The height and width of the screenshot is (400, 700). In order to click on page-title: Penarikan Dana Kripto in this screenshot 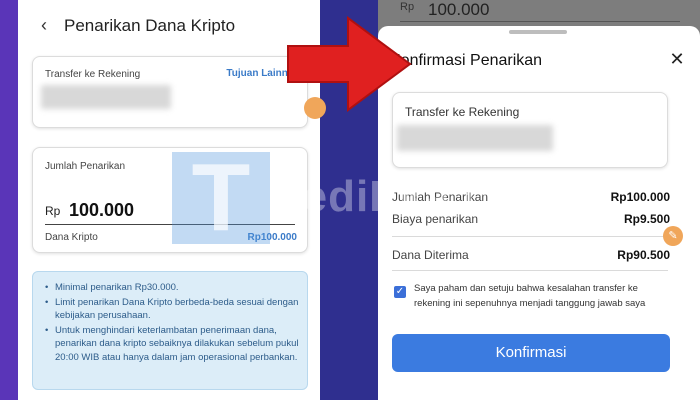, I will do `click(150, 25)`.